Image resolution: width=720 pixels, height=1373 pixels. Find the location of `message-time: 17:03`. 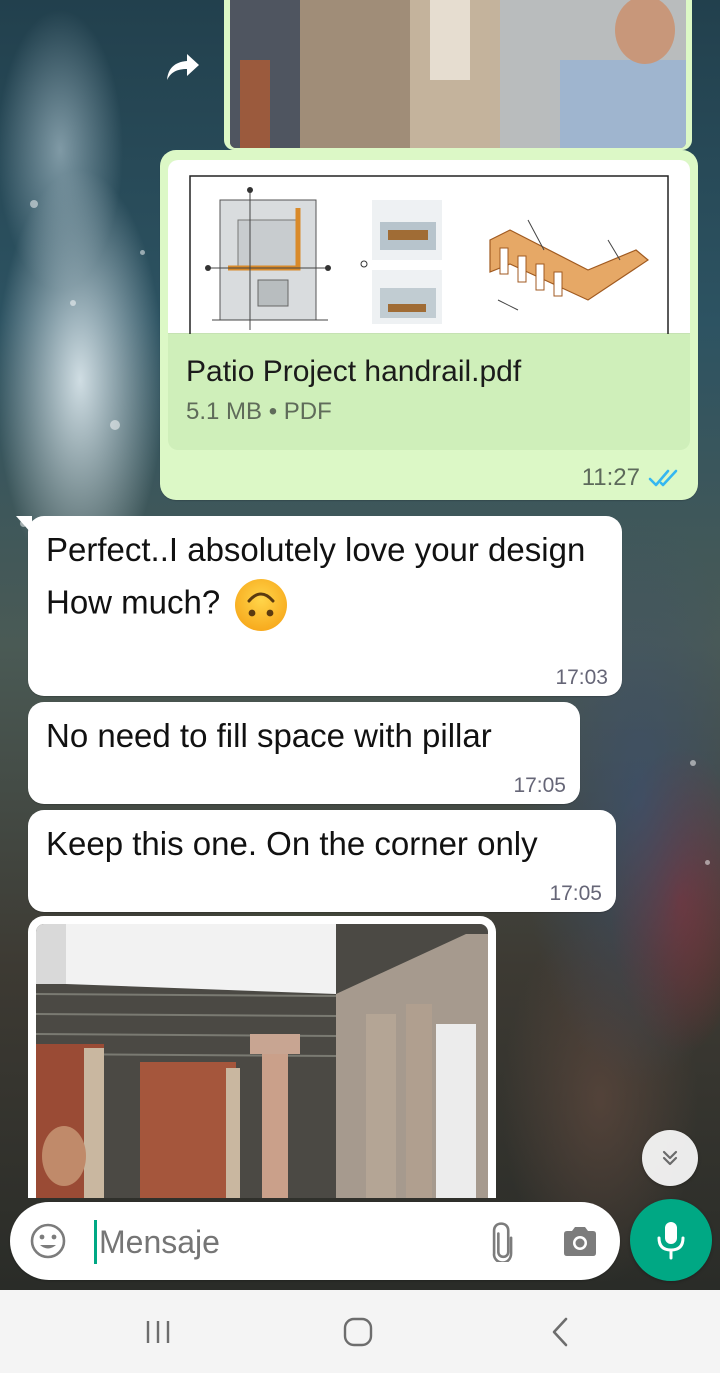

message-time: 17:03 is located at coordinates (581, 677).